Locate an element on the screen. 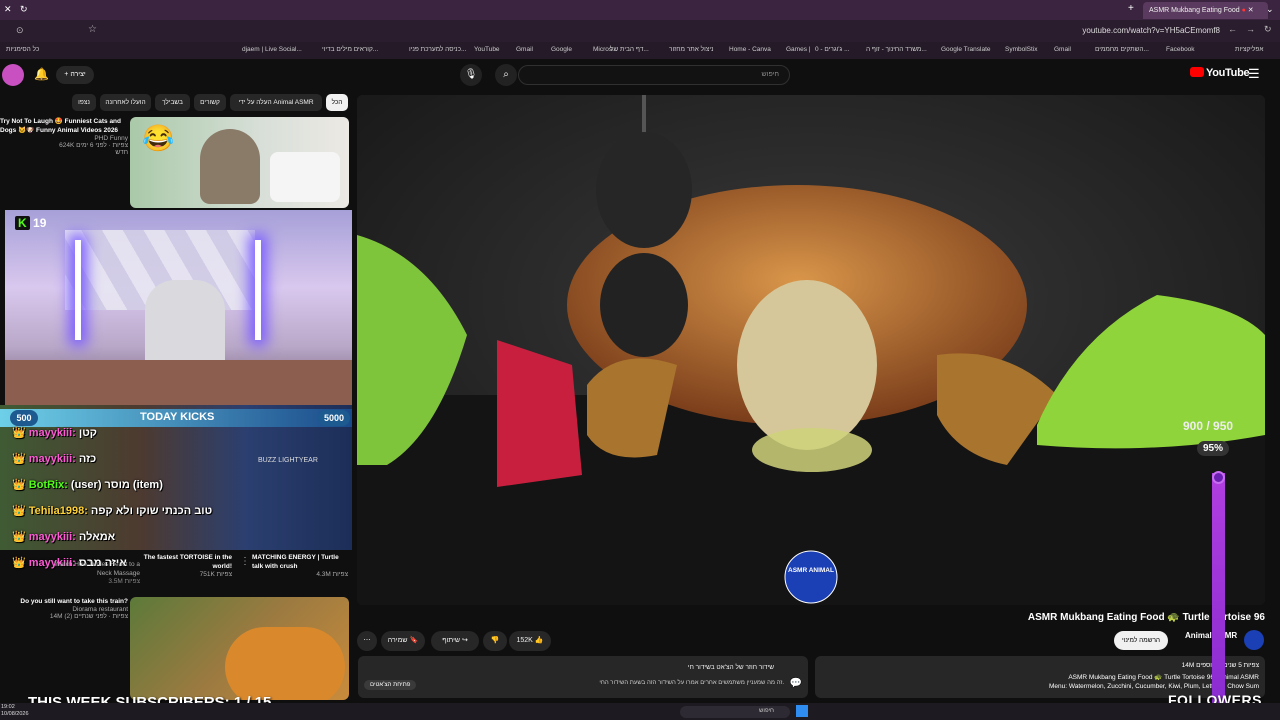 The image size is (1280, 720). taskbar: 19:02 10/08/2026 חיפוש is located at coordinates (640, 711).